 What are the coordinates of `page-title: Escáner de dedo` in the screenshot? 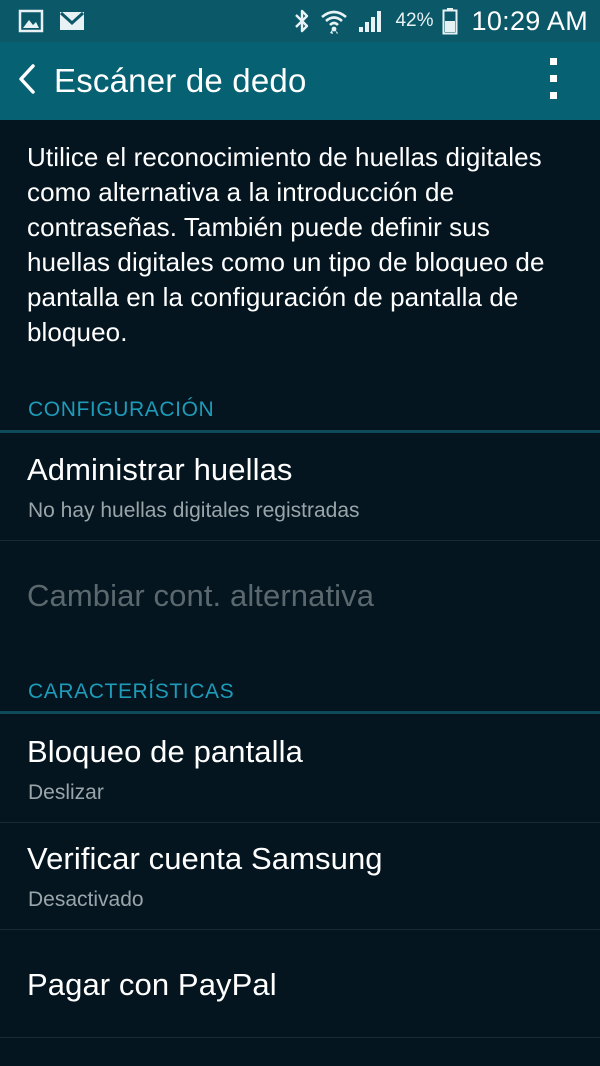 It's located at (180, 80).